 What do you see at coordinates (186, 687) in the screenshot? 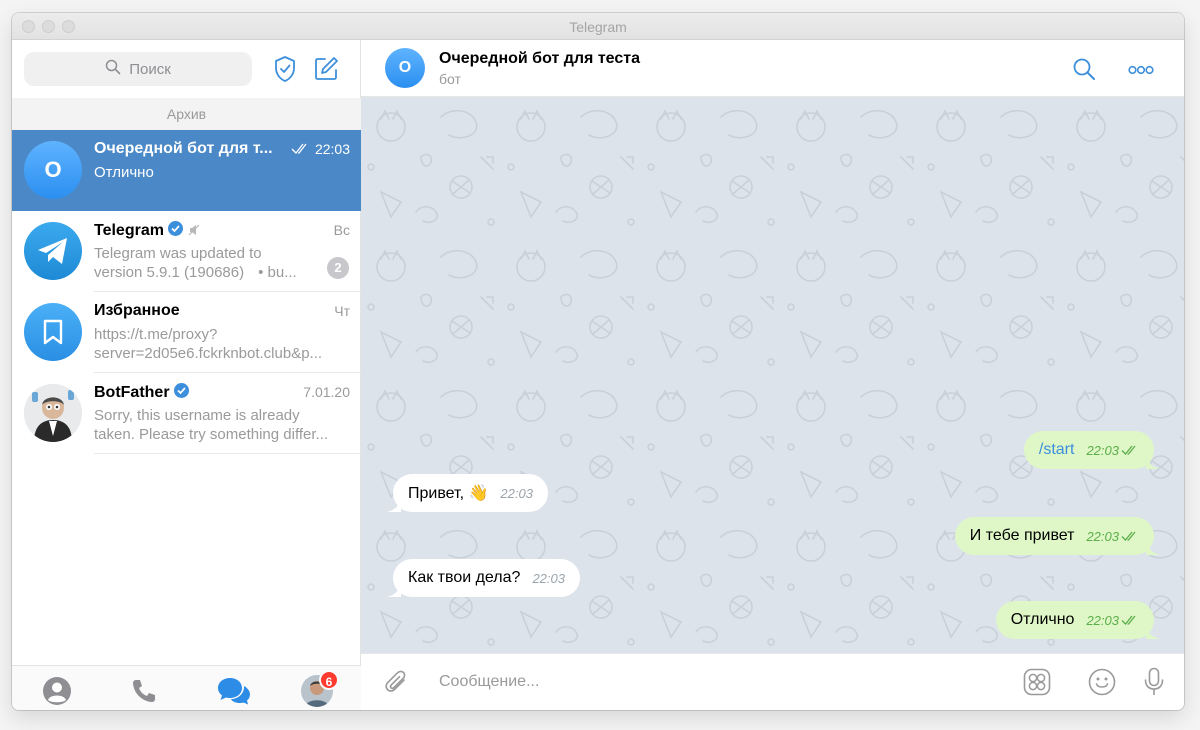
I see `bottom-tab-bar: 6` at bounding box center [186, 687].